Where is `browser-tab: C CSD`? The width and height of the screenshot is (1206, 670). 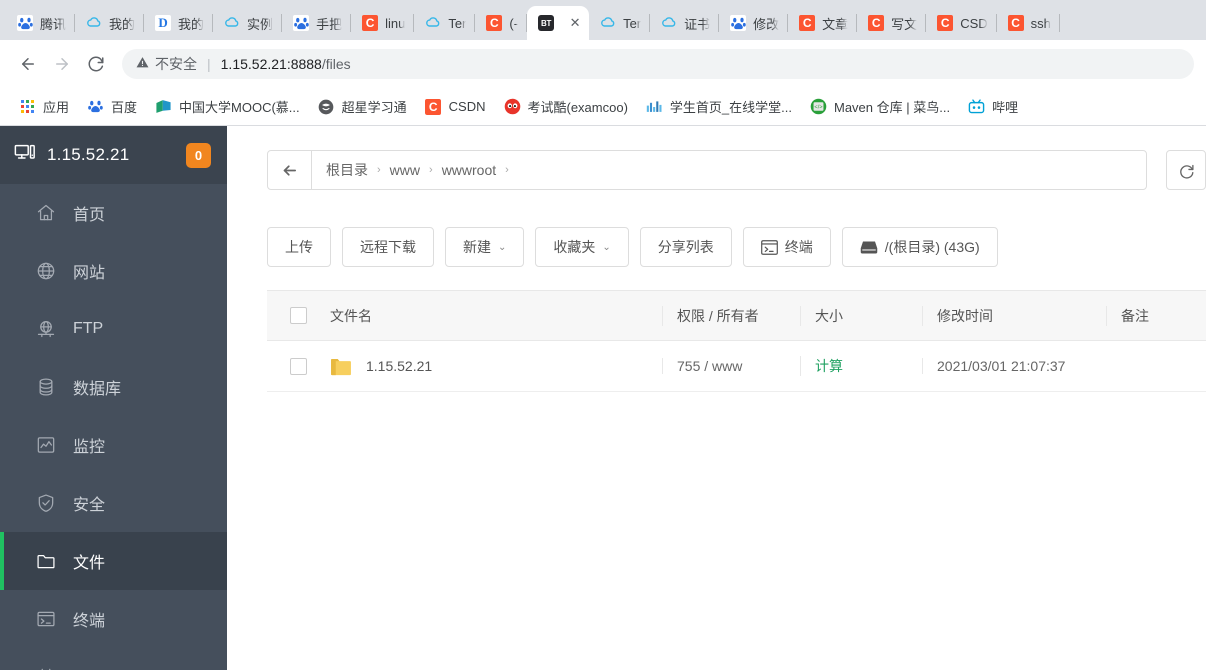 browser-tab: C CSD is located at coordinates (961, 23).